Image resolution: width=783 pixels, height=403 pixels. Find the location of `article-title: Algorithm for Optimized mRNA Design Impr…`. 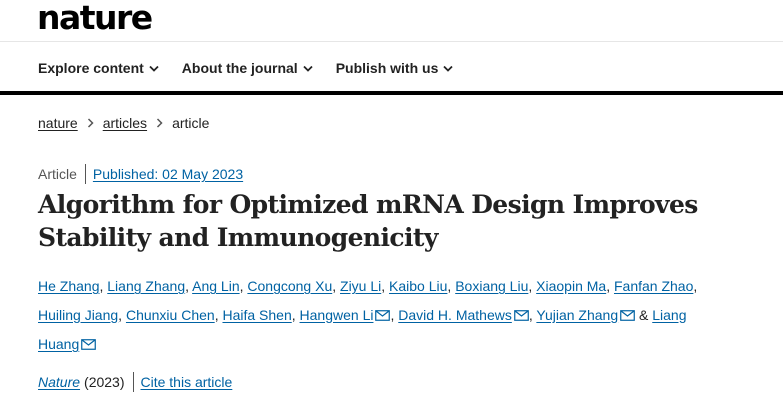

article-title: Algorithm for Optimized mRNA Design Impr… is located at coordinates (368, 221).